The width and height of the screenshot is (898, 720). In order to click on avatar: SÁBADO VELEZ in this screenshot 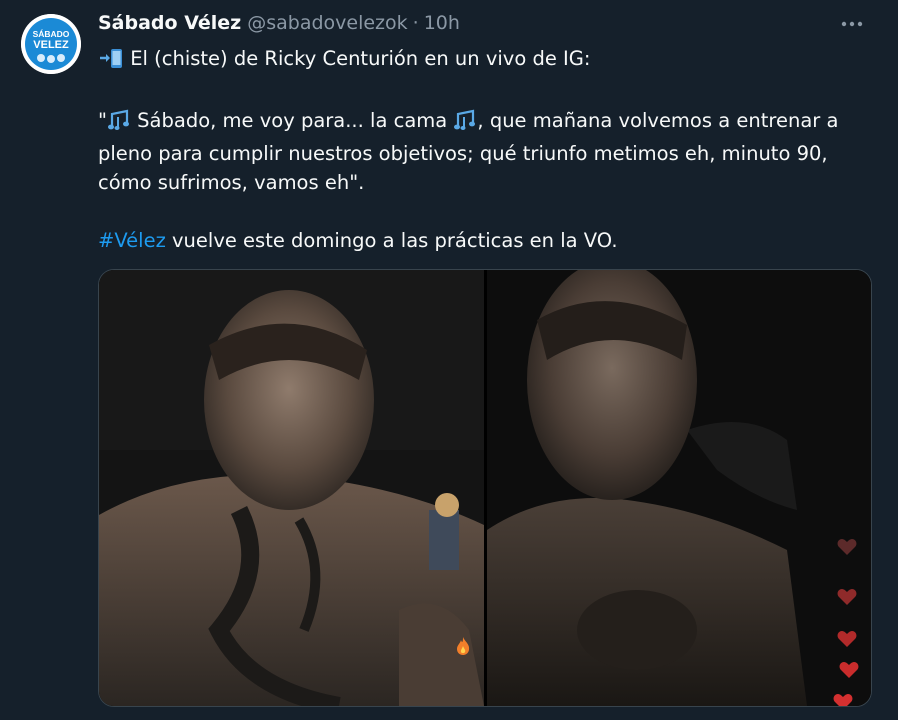, I will do `click(51, 44)`.